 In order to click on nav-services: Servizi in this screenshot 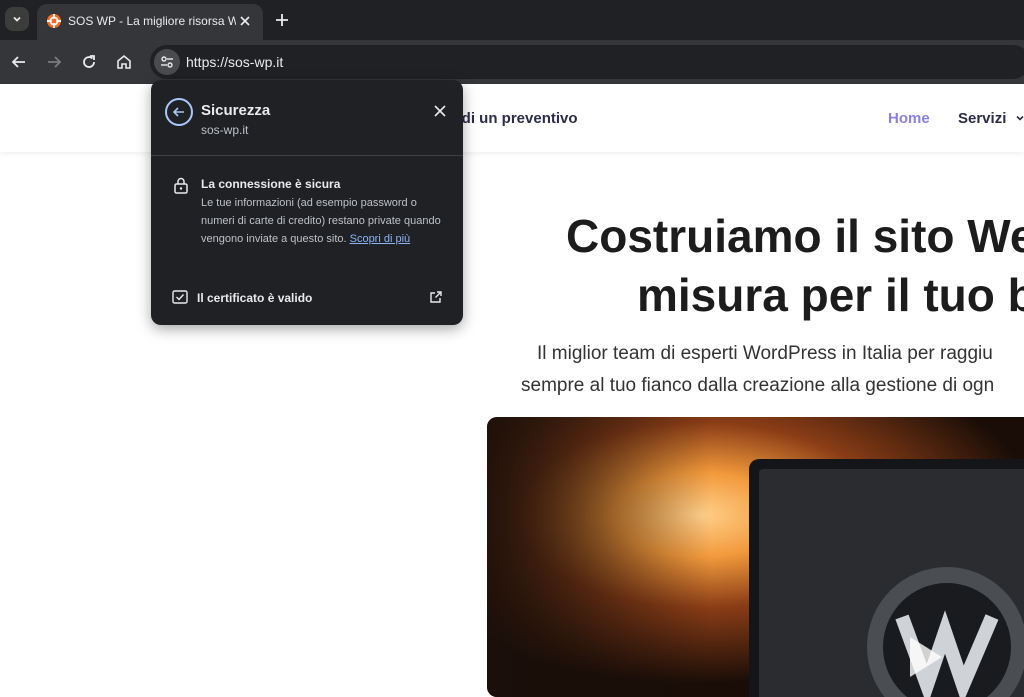, I will do `click(991, 118)`.